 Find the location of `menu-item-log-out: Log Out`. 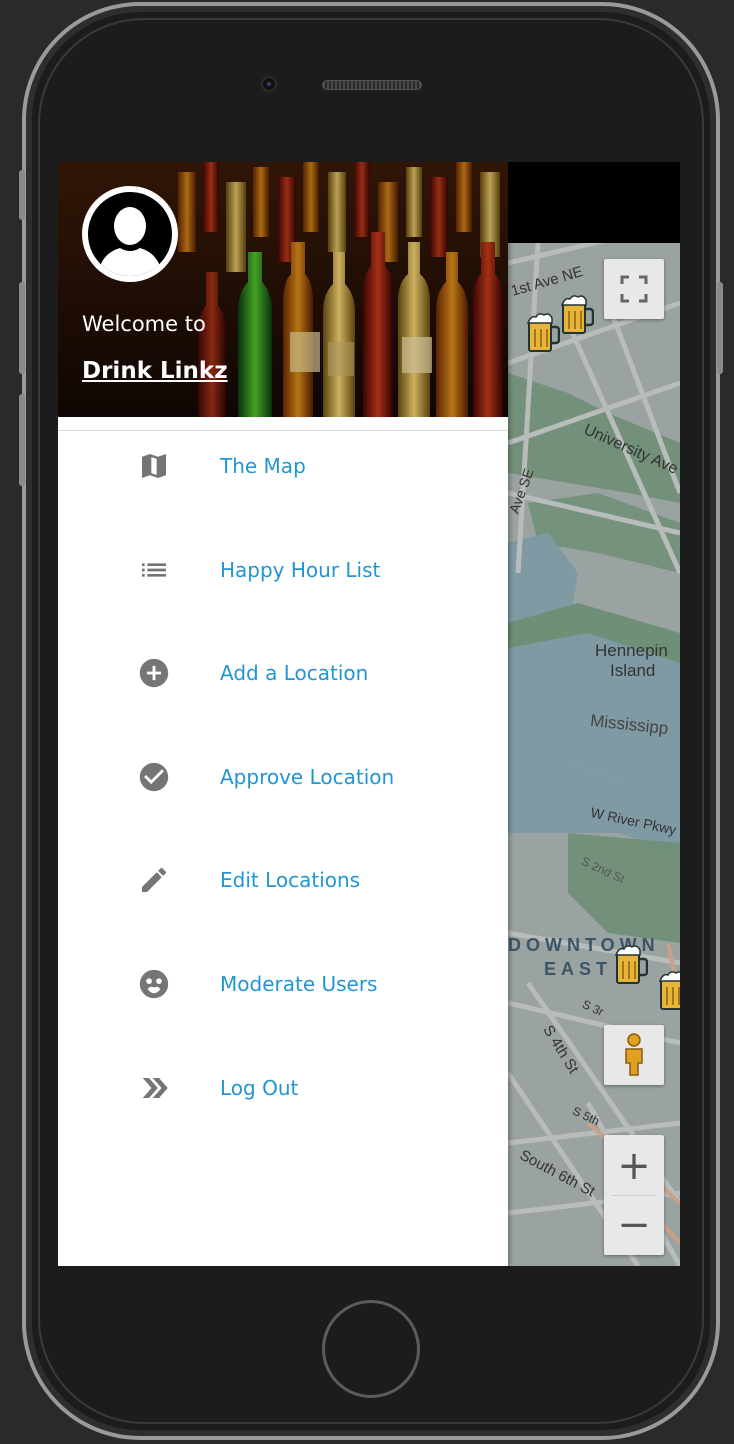

menu-item-log-out: Log Out is located at coordinates (283, 1088).